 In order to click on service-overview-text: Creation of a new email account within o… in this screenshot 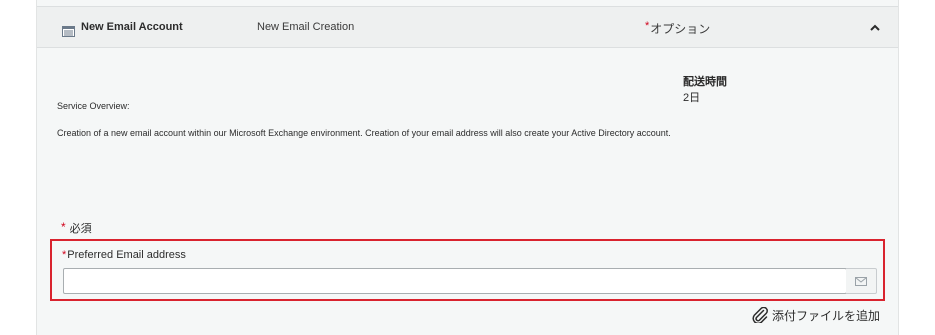, I will do `click(364, 133)`.